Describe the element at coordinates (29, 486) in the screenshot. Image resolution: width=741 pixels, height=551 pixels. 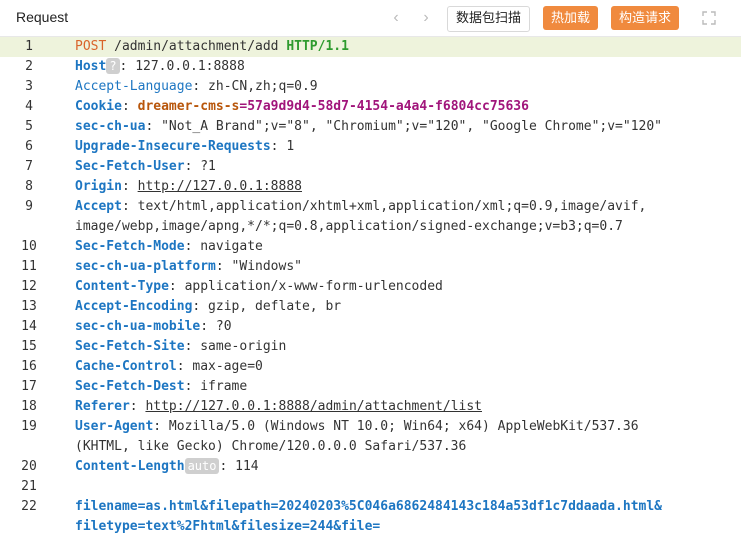
I see `line-number: 21` at that location.